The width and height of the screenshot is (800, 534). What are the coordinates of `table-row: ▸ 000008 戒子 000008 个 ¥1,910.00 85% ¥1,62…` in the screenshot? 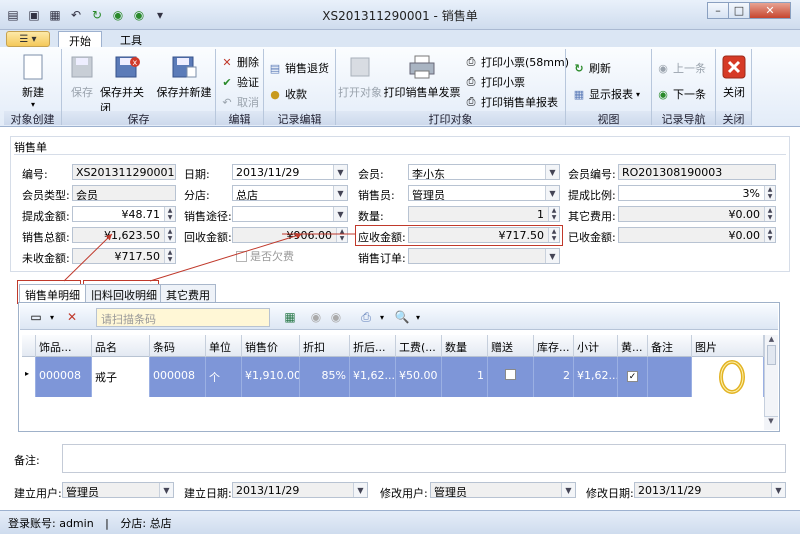 It's located at (393, 377).